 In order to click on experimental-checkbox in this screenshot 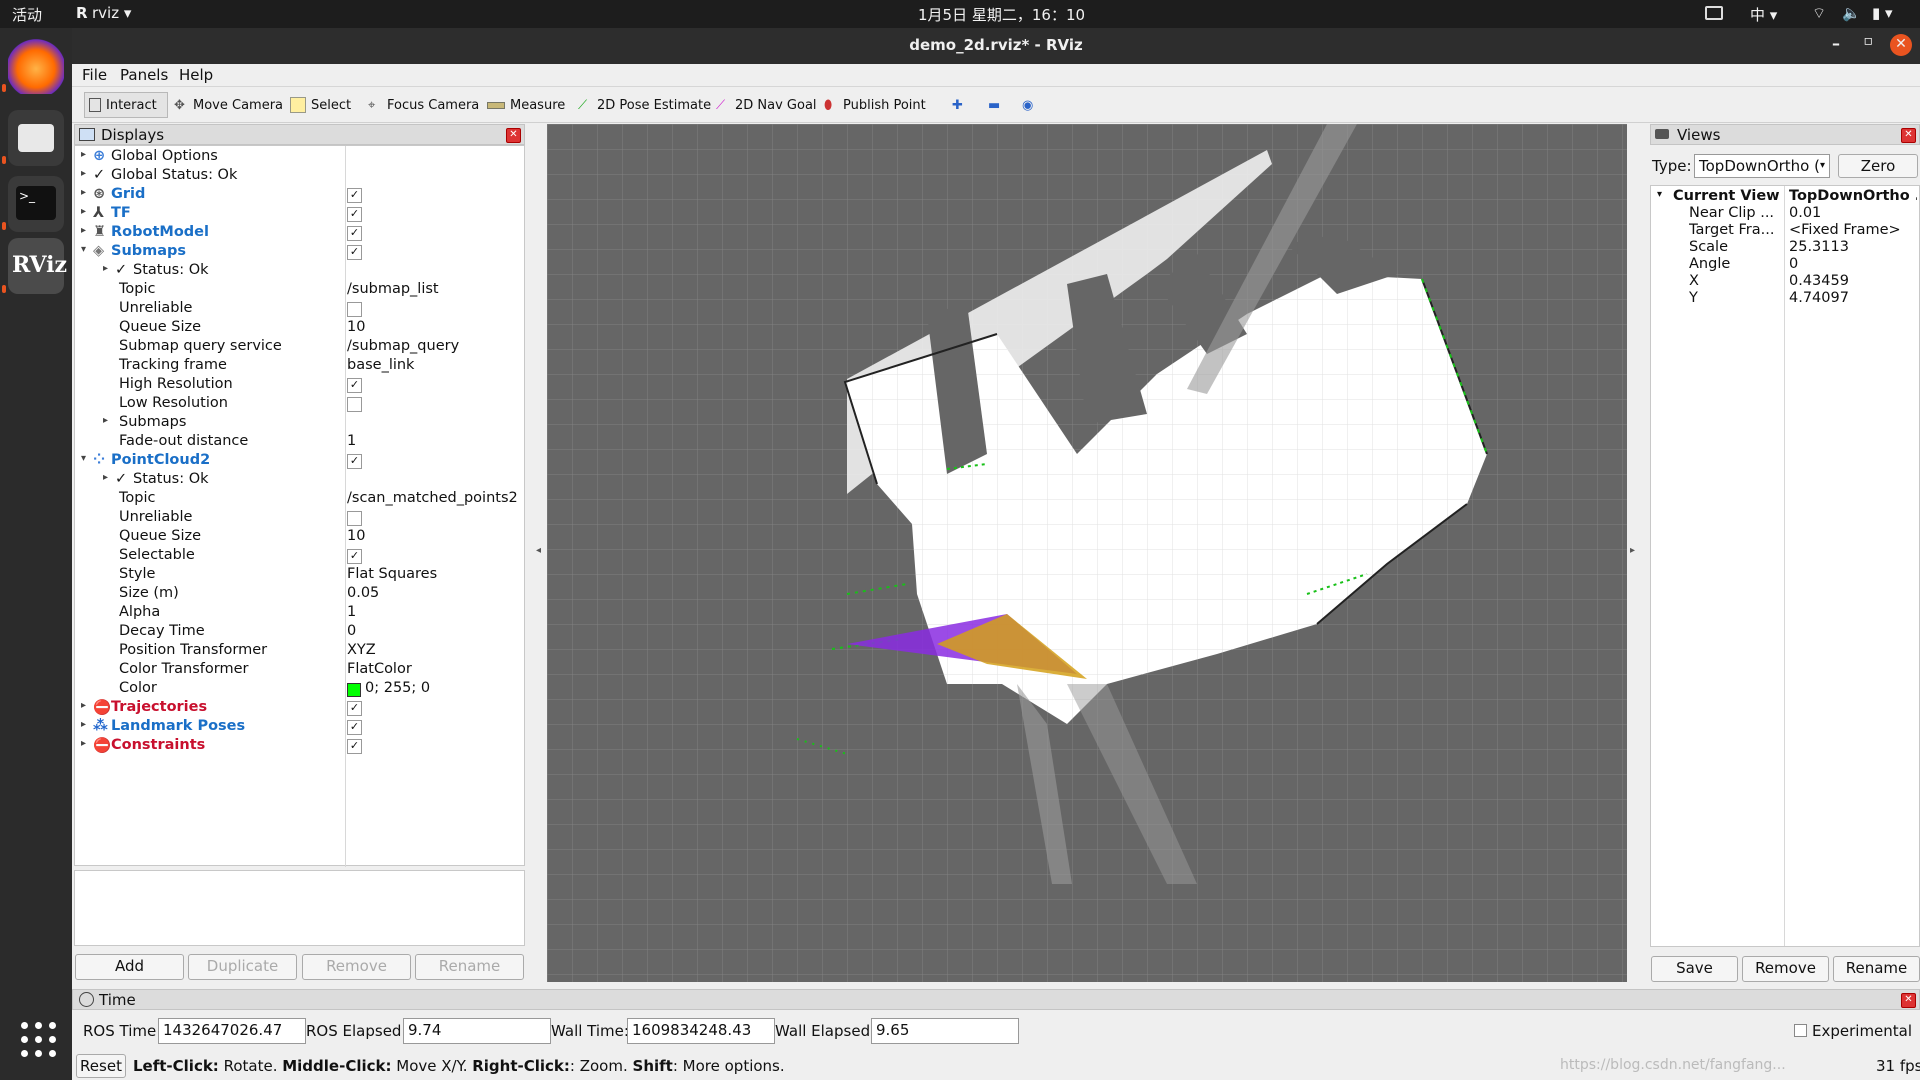, I will do `click(1800, 1030)`.